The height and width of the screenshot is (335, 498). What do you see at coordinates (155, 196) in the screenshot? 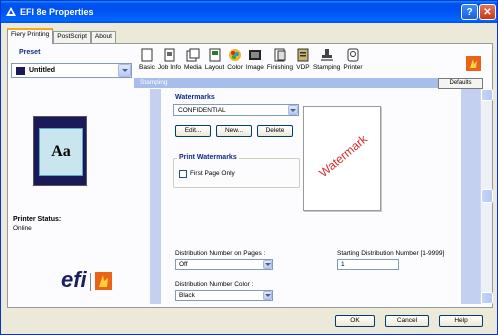
I see `panel-left-margin` at bounding box center [155, 196].